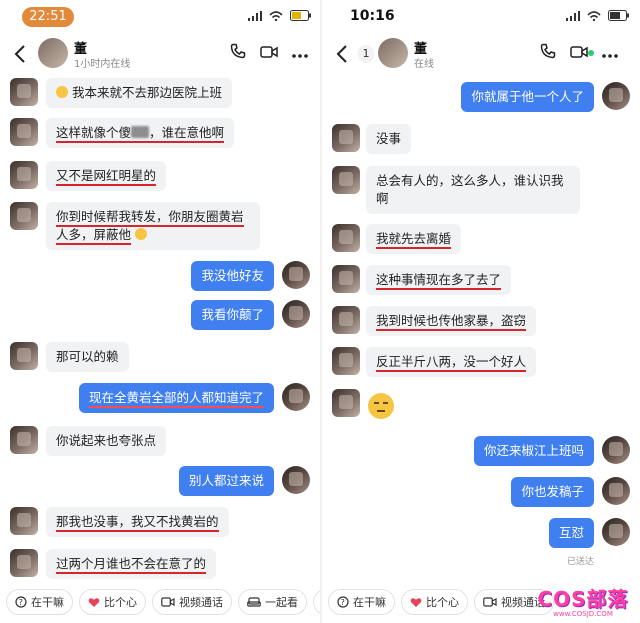  What do you see at coordinates (583, 614) in the screenshot?
I see `watermark-url: www.COSJD.COM` at bounding box center [583, 614].